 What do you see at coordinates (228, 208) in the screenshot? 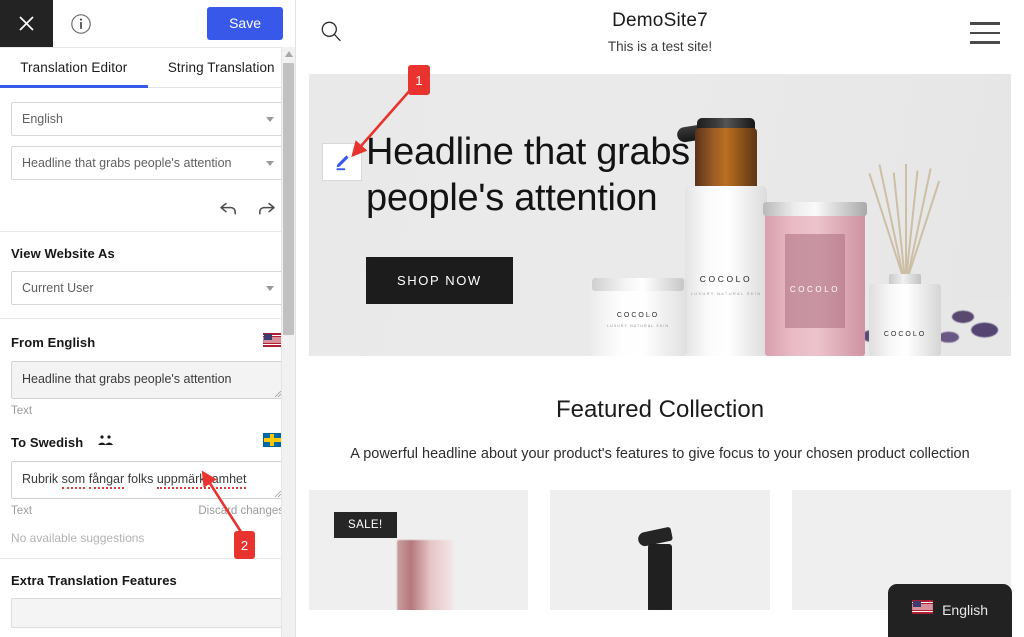
I see `undo-arrow-icon` at bounding box center [228, 208].